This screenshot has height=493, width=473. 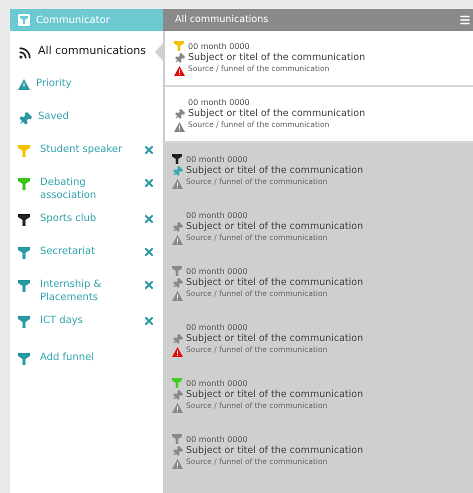 I want to click on sidebar-label: Student speaker, so click(x=81, y=149).